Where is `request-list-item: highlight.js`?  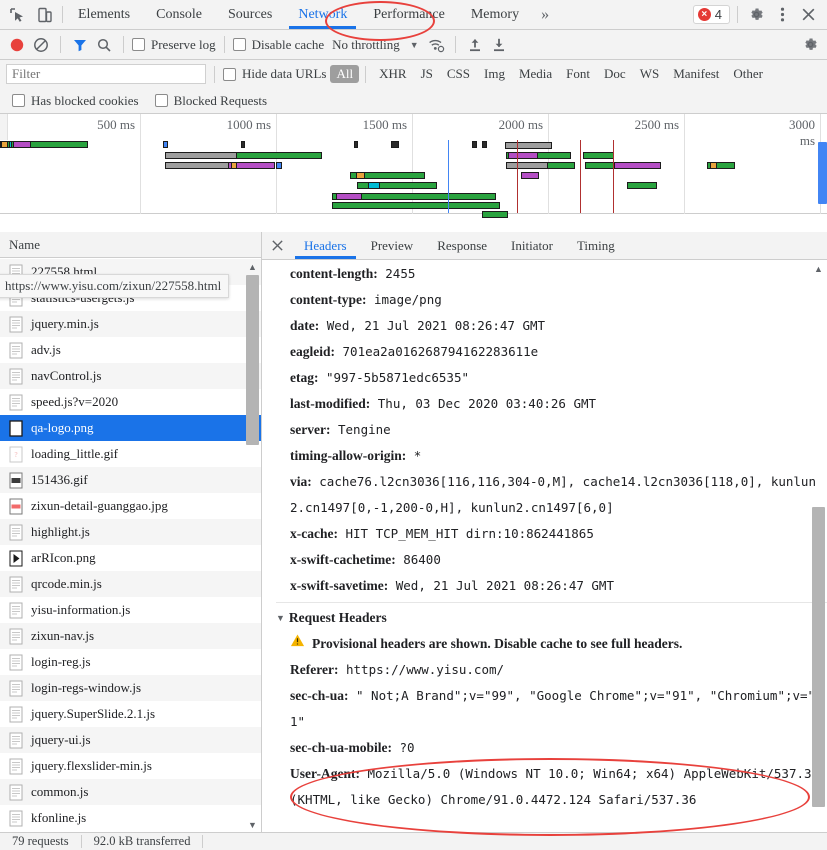 request-list-item: highlight.js is located at coordinates (130, 532).